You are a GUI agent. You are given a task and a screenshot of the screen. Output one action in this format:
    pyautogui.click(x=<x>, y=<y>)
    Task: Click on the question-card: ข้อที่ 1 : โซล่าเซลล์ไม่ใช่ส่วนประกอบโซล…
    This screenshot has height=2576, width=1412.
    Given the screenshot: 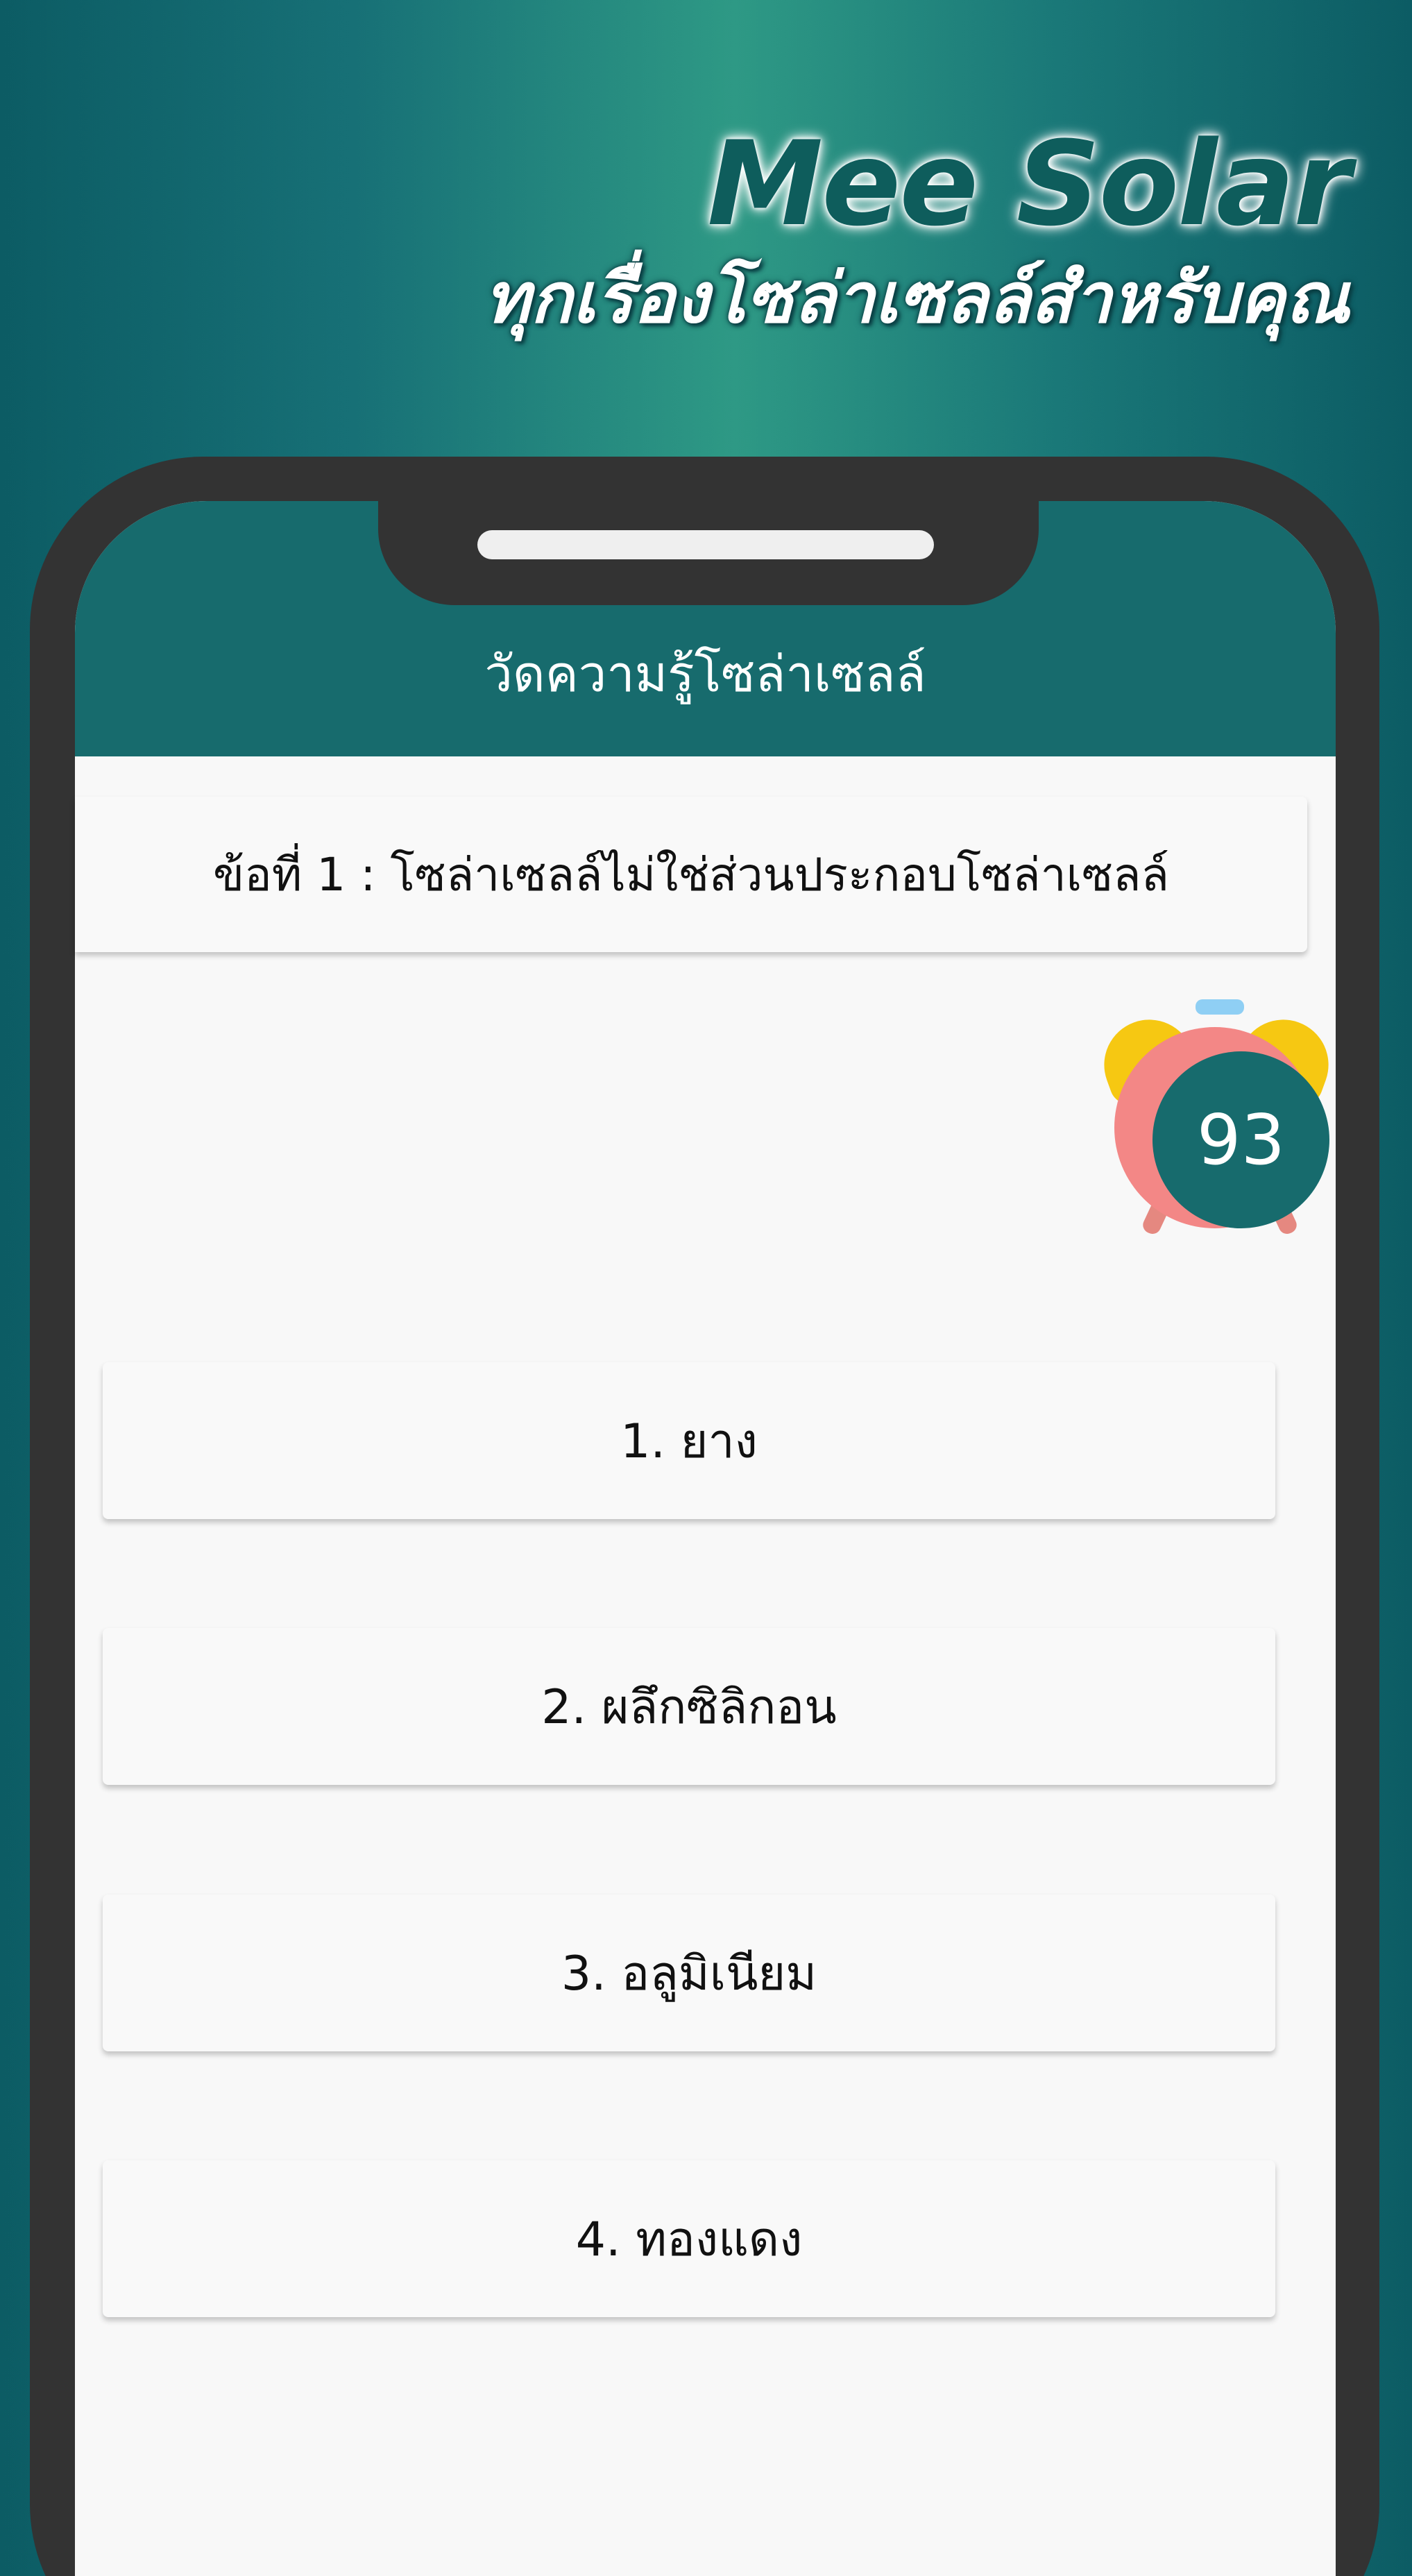 What is the action you would take?
    pyautogui.click(x=691, y=875)
    